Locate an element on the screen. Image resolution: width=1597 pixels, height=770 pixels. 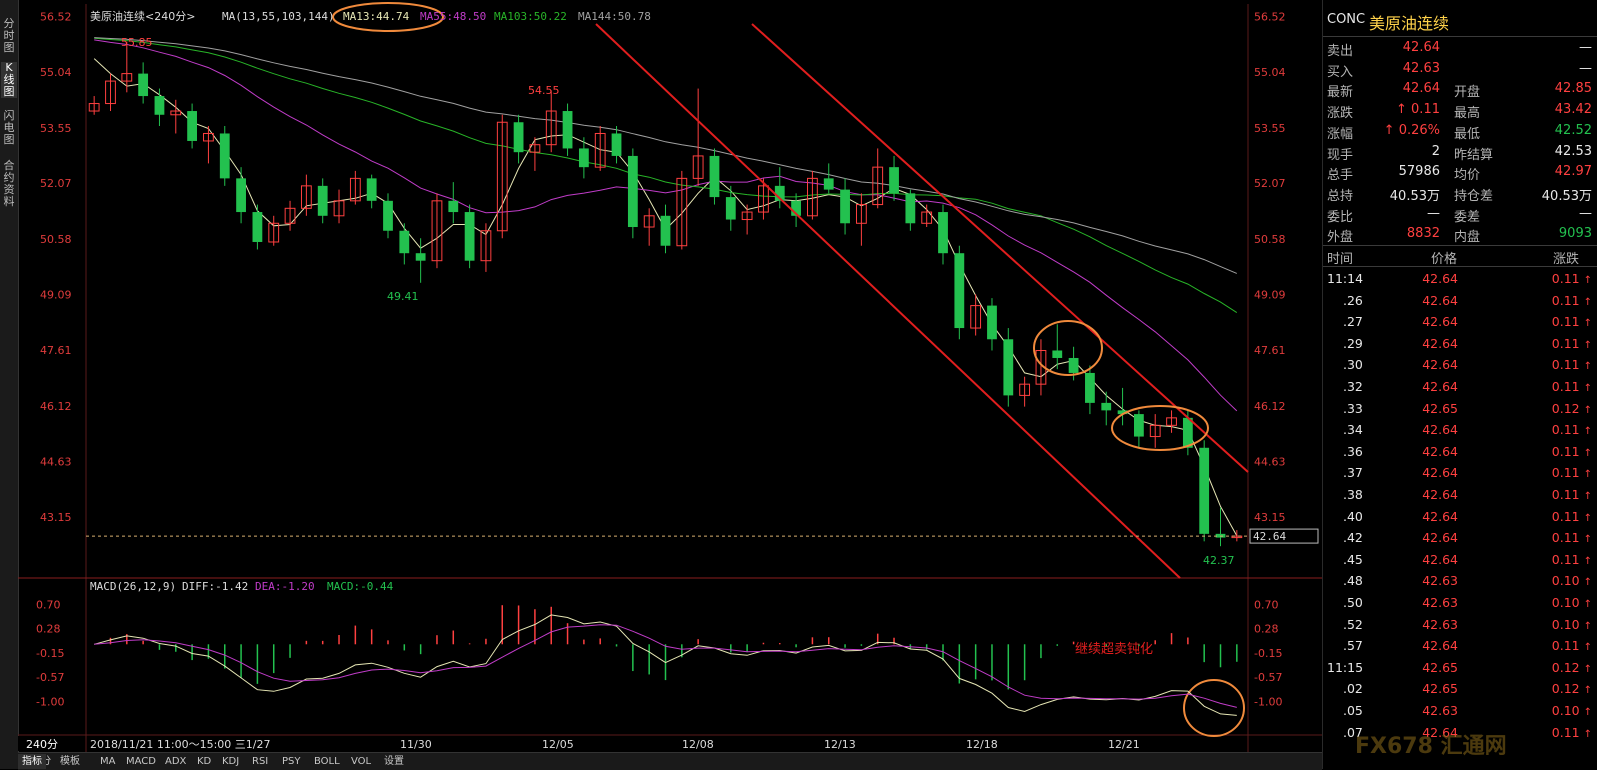
tick-change: 0.10 ↑ is located at coordinates (1571, 581).